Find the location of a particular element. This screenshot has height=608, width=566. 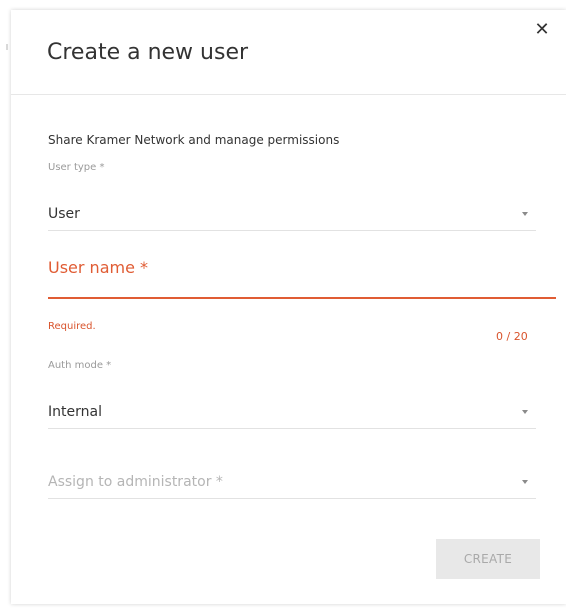

auth-mode-select: Internal is located at coordinates (292, 413).